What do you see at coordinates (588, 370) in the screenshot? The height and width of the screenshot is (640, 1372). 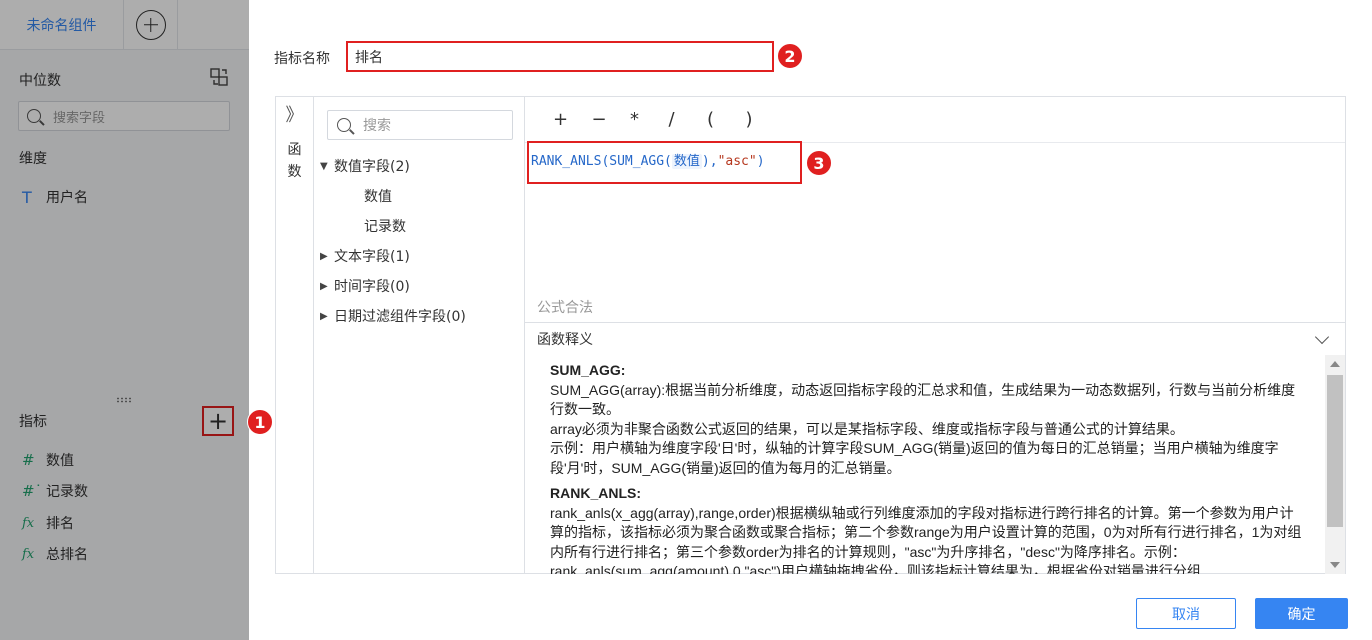 I see `explain-fn-title: SUM_AGG:` at bounding box center [588, 370].